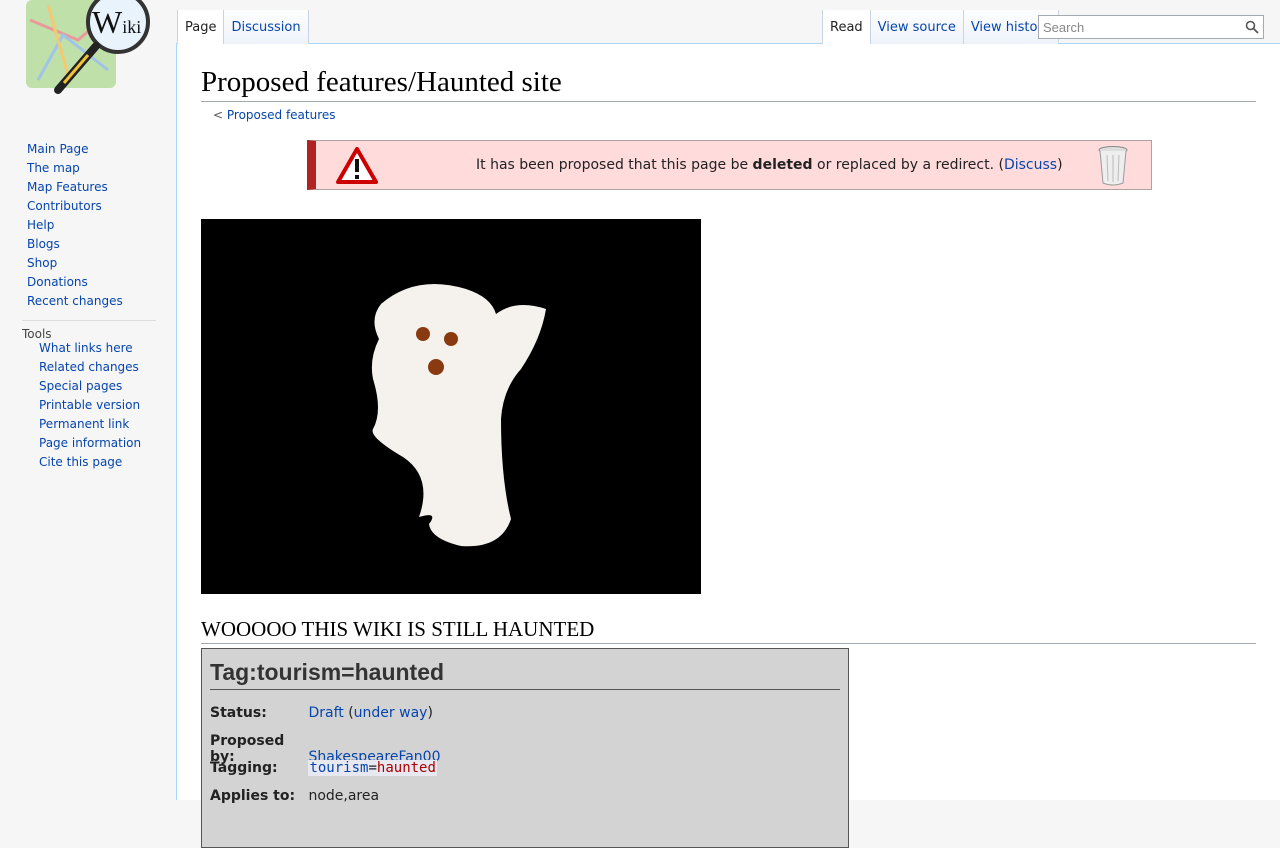  What do you see at coordinates (344, 796) in the screenshot?
I see `applies-to-value: node,area` at bounding box center [344, 796].